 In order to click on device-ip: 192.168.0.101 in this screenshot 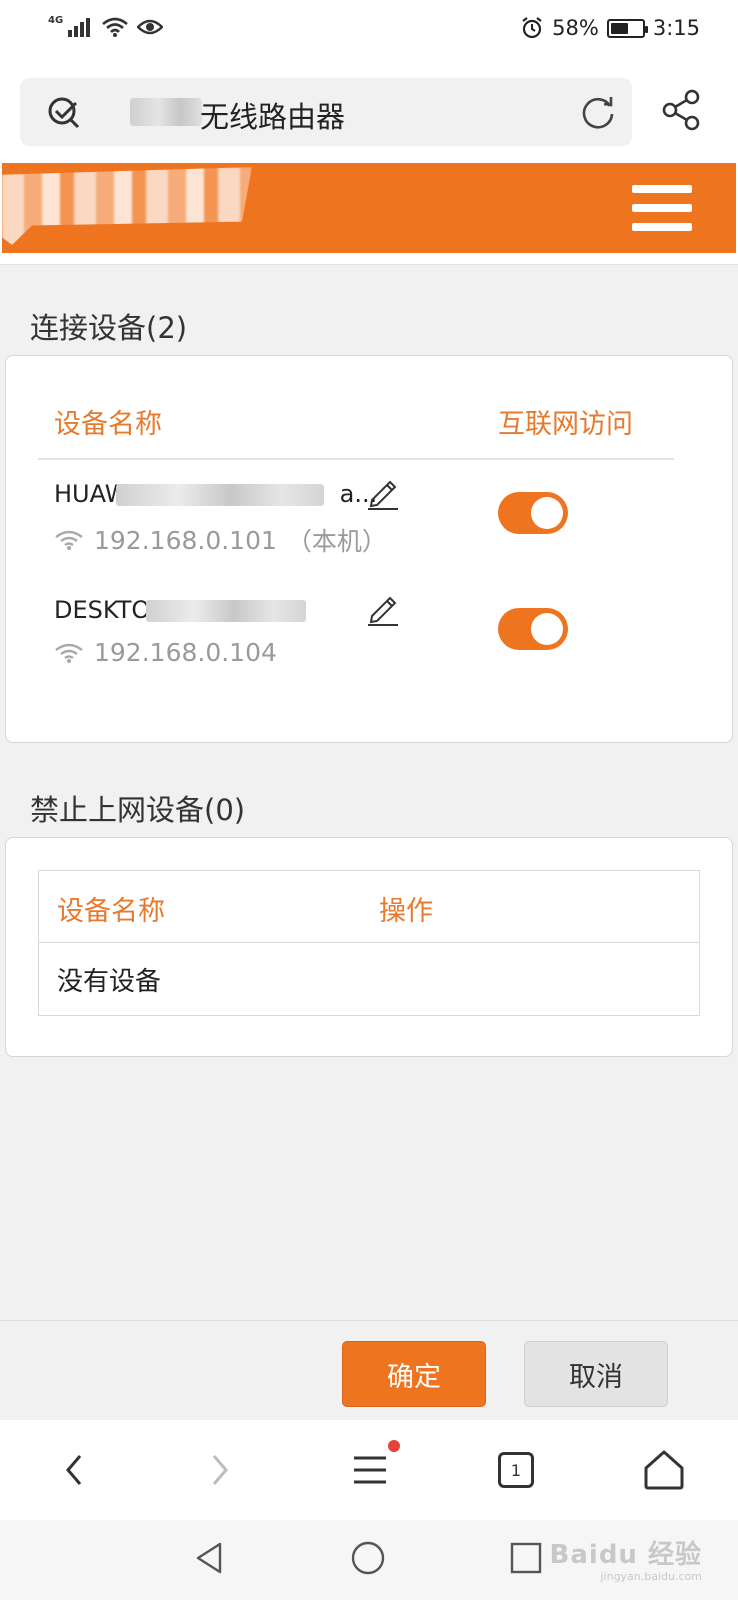, I will do `click(185, 540)`.